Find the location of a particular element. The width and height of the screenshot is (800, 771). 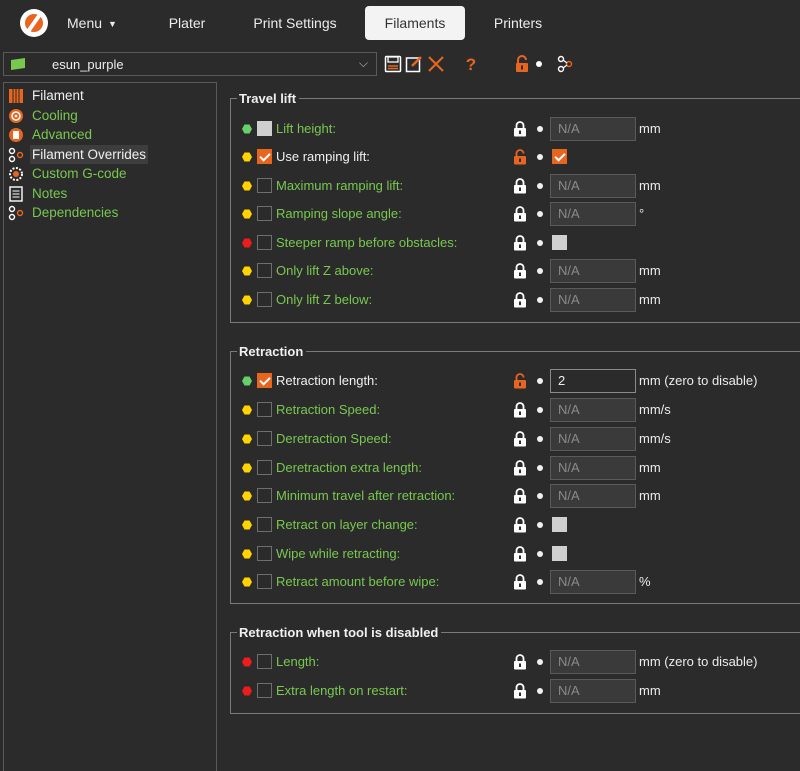

option-row-lift-height: Lift height: N/A mm is located at coordinates (515, 129).